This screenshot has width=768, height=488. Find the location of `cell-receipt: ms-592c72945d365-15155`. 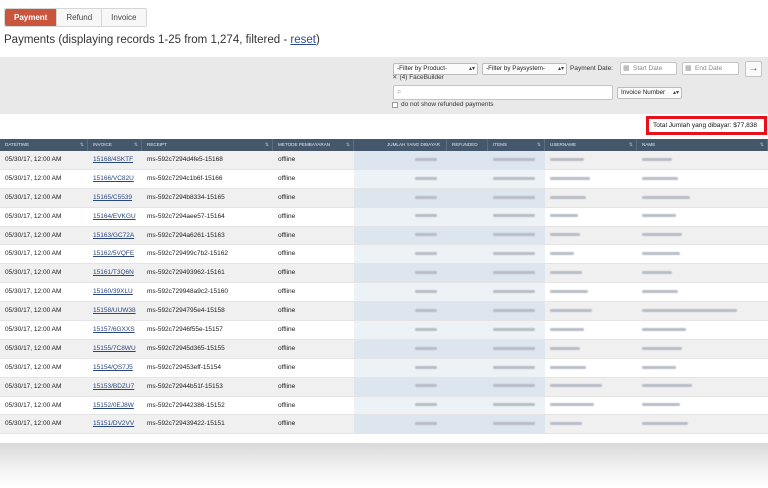

cell-receipt: ms-592c72945d365-15155 is located at coordinates (186, 348).